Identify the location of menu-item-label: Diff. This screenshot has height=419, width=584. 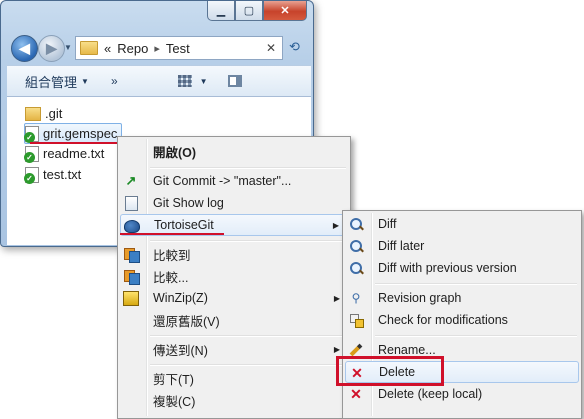
(387, 224).